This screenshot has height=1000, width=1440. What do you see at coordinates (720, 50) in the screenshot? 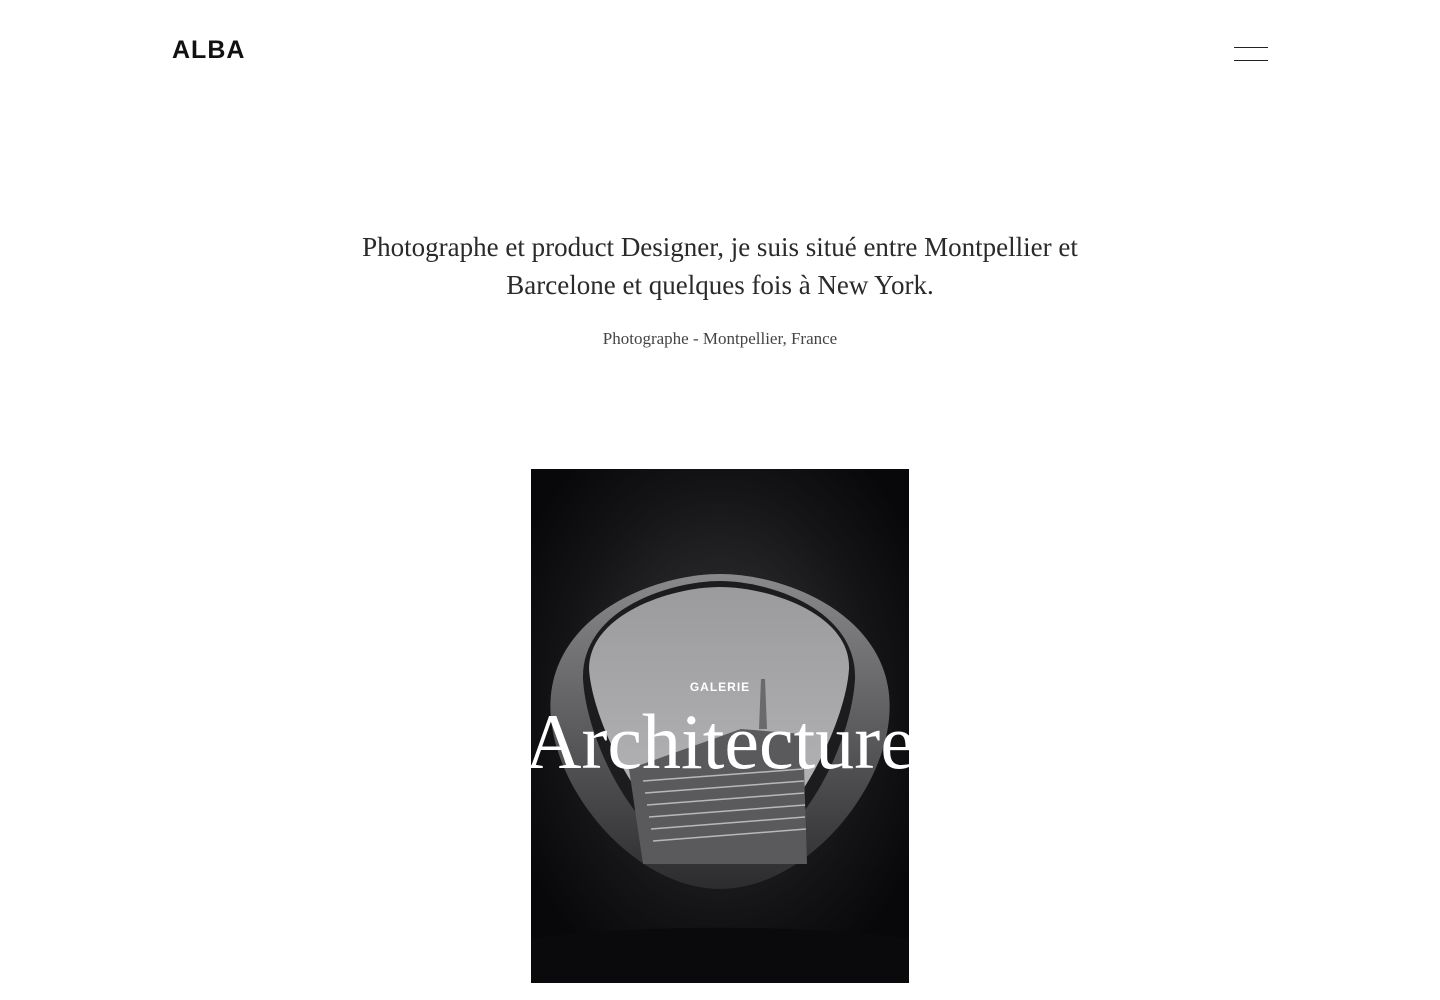
I see `site-header: ALBA` at bounding box center [720, 50].